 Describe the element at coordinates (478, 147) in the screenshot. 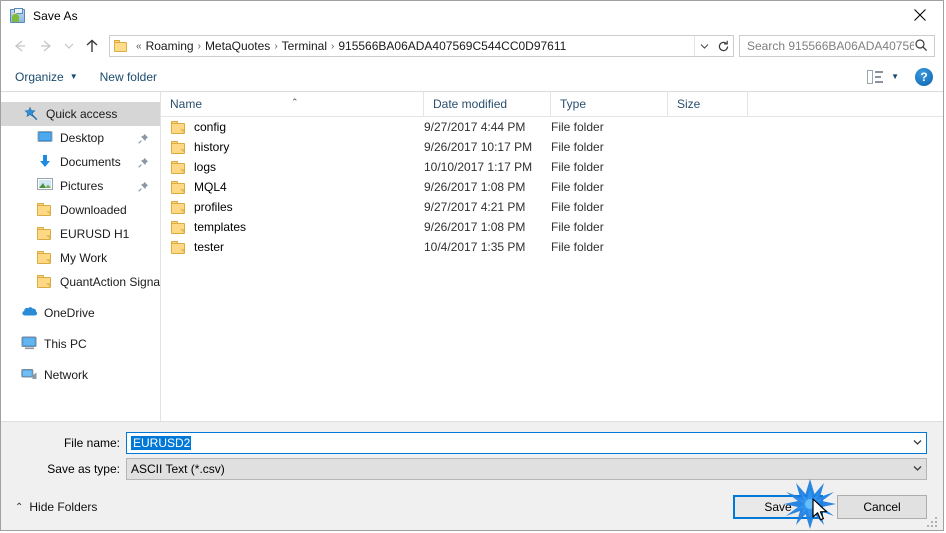

I see `file-date-cell: 9/26/2017 10:17 PM` at that location.